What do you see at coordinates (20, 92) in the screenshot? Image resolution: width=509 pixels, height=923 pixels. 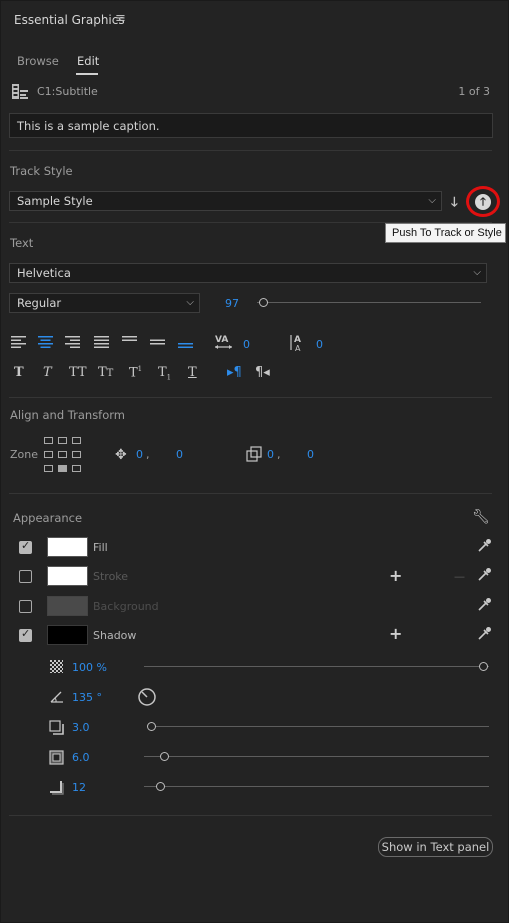 I see `caption-track-icon` at bounding box center [20, 92].